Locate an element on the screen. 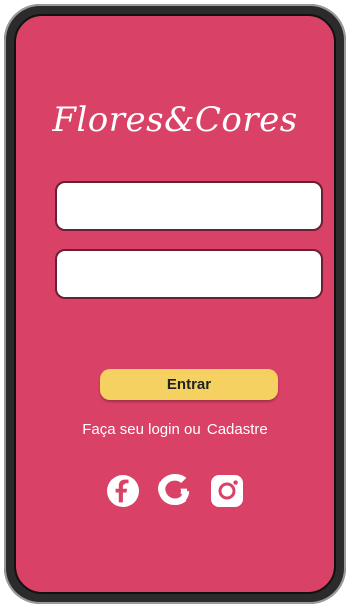 The width and height of the screenshot is (356, 609). google-icon is located at coordinates (175, 491).